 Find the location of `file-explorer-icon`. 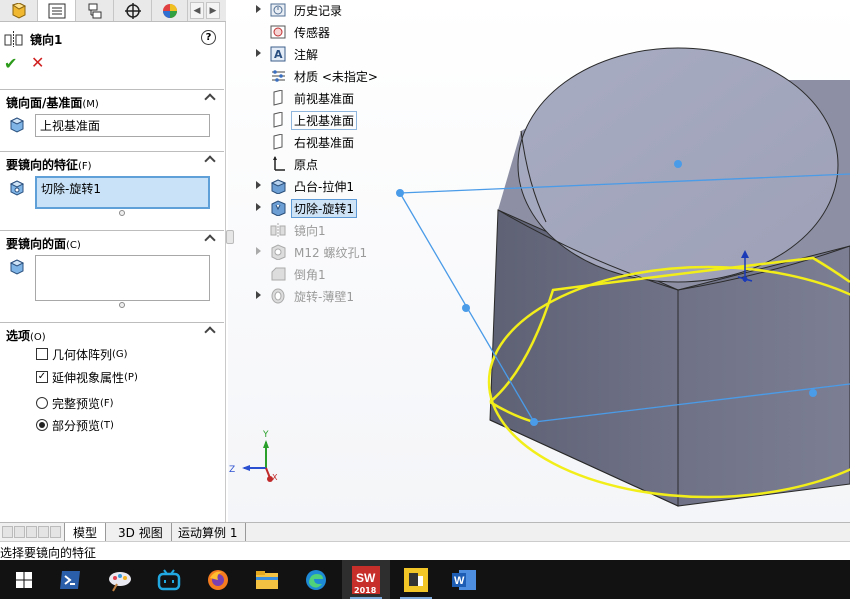

file-explorer-icon is located at coordinates (267, 579).